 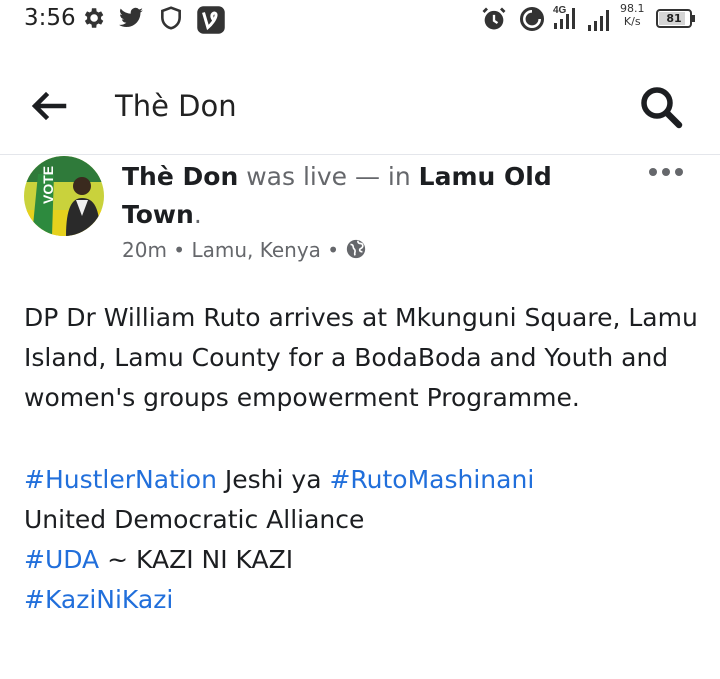 I want to click on post-line: United Democratic Alliance, so click(x=194, y=519).